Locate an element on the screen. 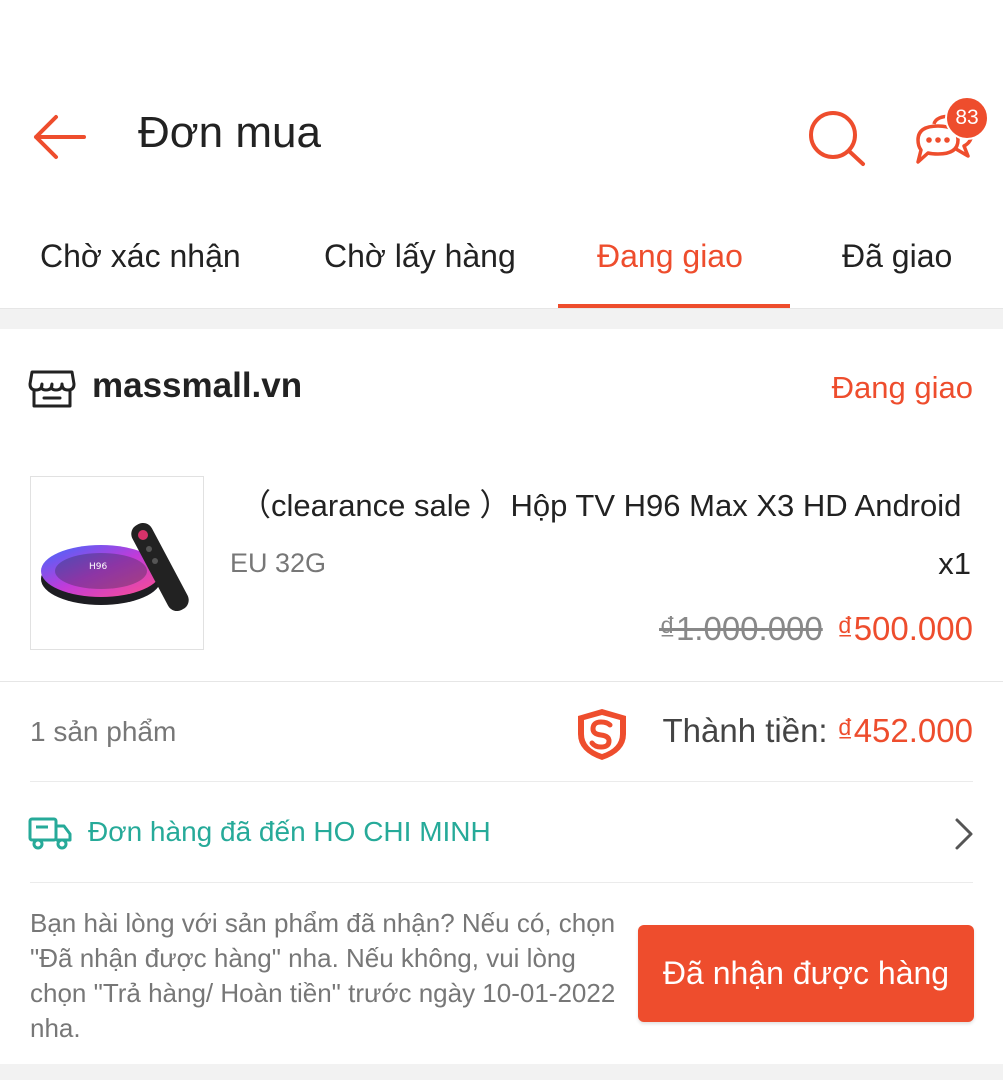 This screenshot has width=1003, height=1080. chat-unread-badge: 83 is located at coordinates (967, 118).